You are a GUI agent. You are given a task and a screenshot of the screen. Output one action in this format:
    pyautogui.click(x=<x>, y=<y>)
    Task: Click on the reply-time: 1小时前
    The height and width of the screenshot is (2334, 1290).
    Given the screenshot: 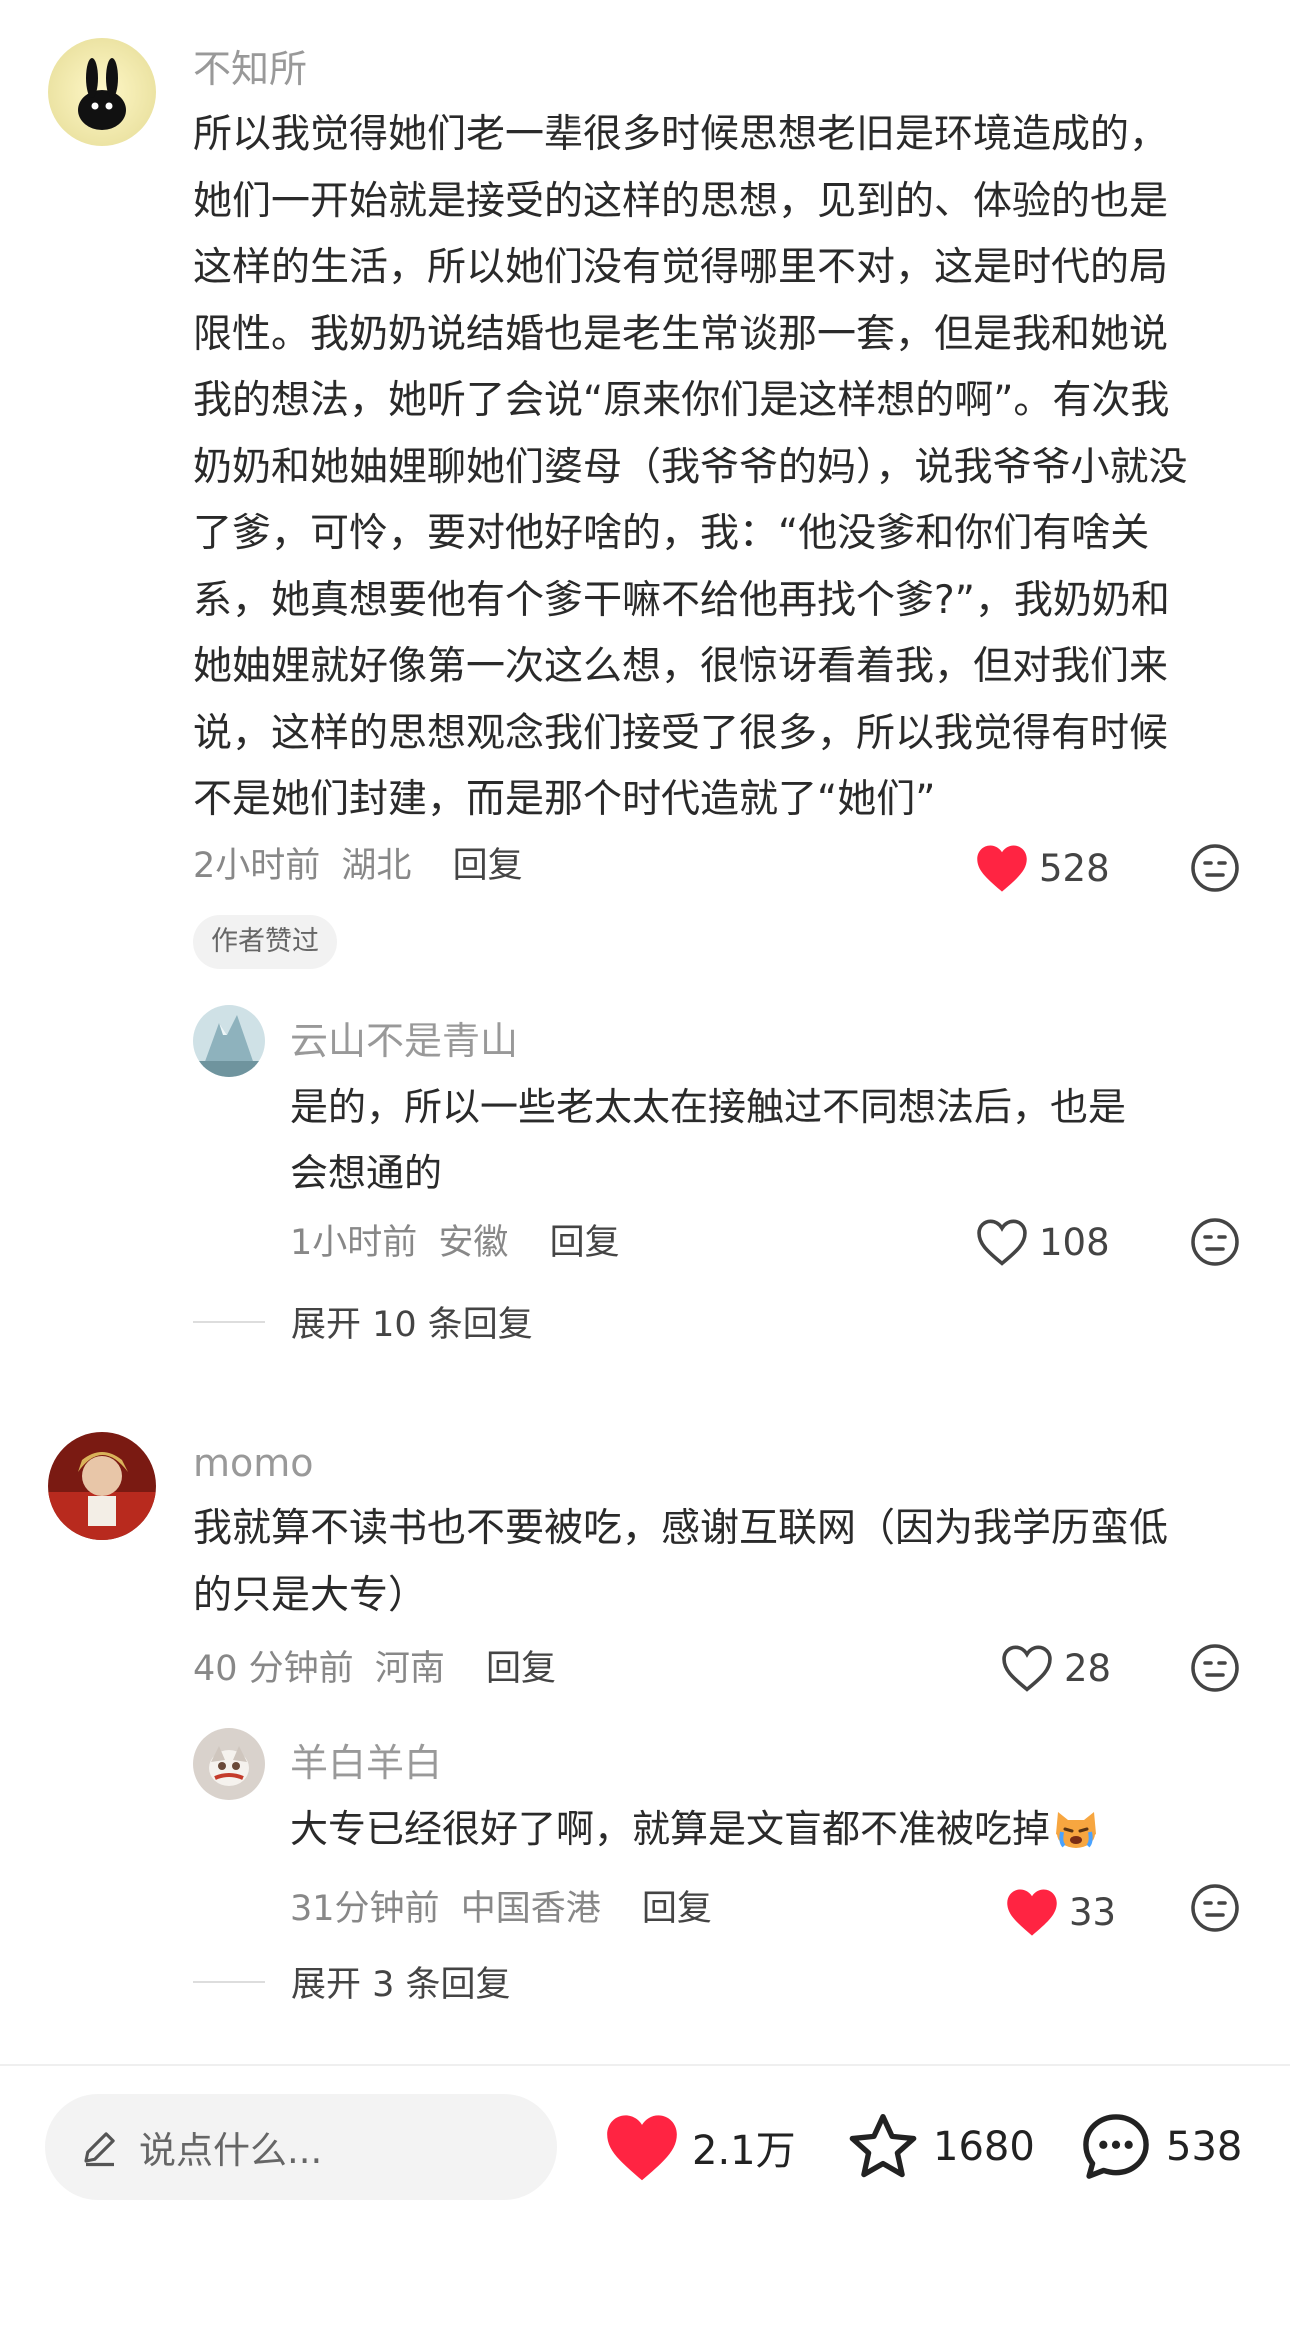 What is the action you would take?
    pyautogui.click(x=354, y=1243)
    